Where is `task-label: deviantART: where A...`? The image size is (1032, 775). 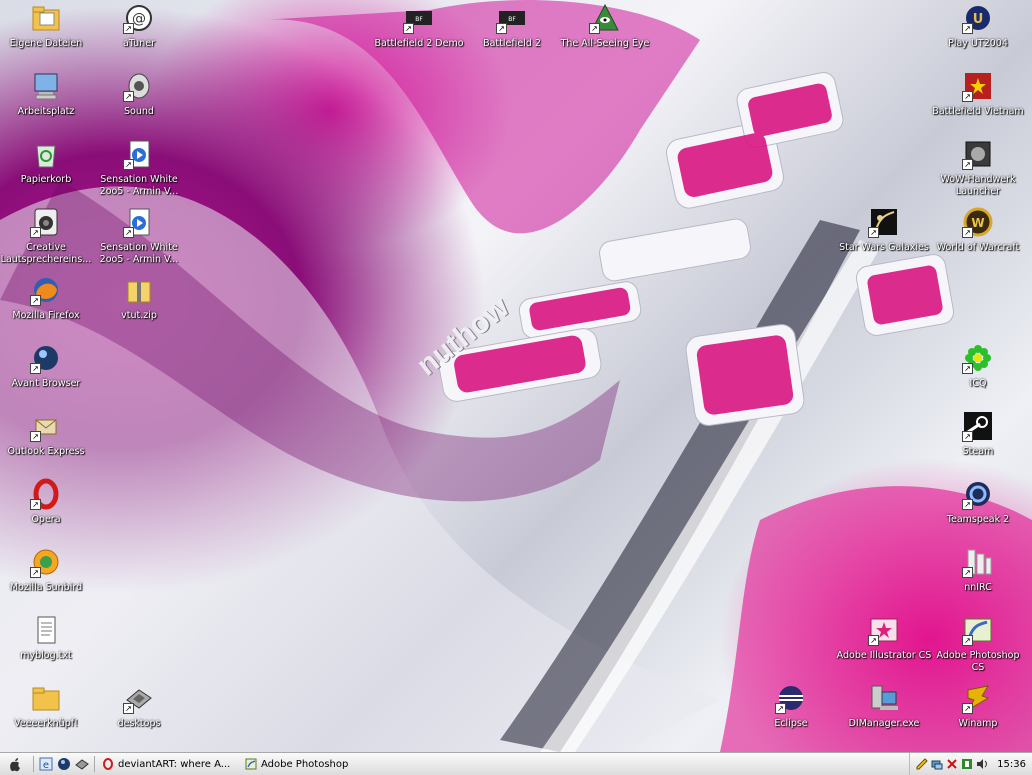 task-label: deviantART: where A... is located at coordinates (174, 764).